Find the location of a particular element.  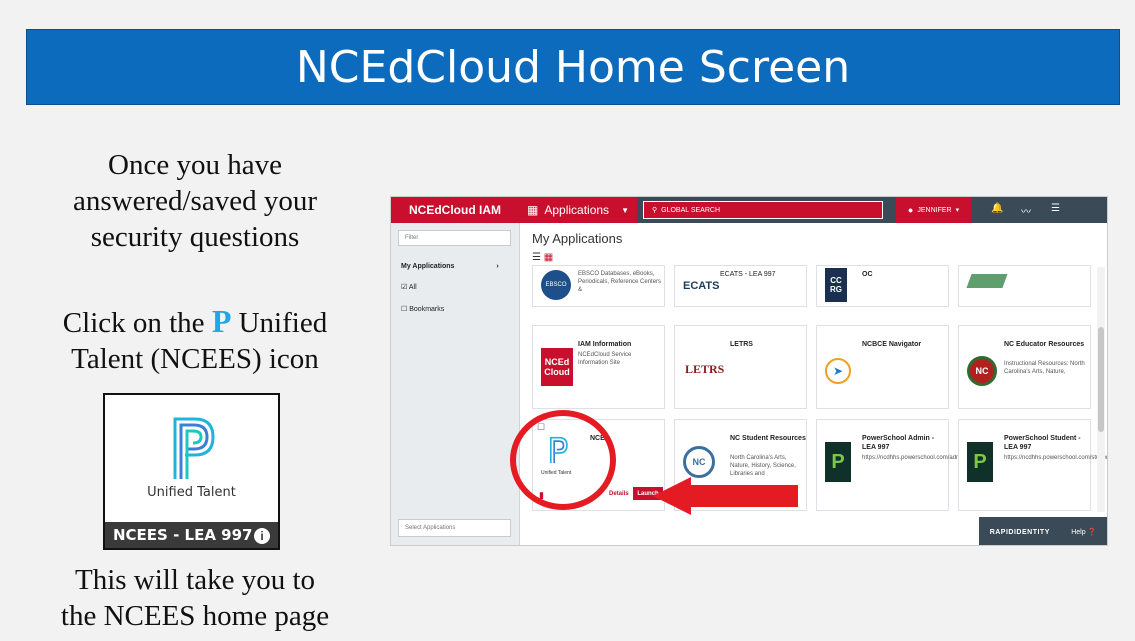

app-tile-name: NCBCE Navigator is located at coordinates (892, 344).